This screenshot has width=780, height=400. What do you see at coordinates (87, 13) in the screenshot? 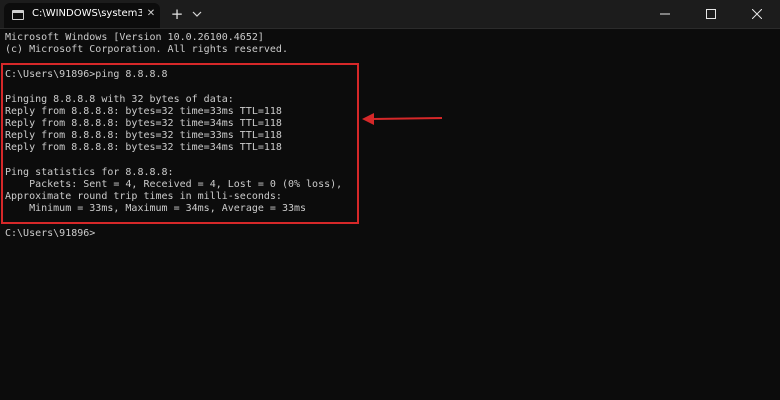
I see `tab-title: C:\WINDOWS\system32\cmd.` at bounding box center [87, 13].